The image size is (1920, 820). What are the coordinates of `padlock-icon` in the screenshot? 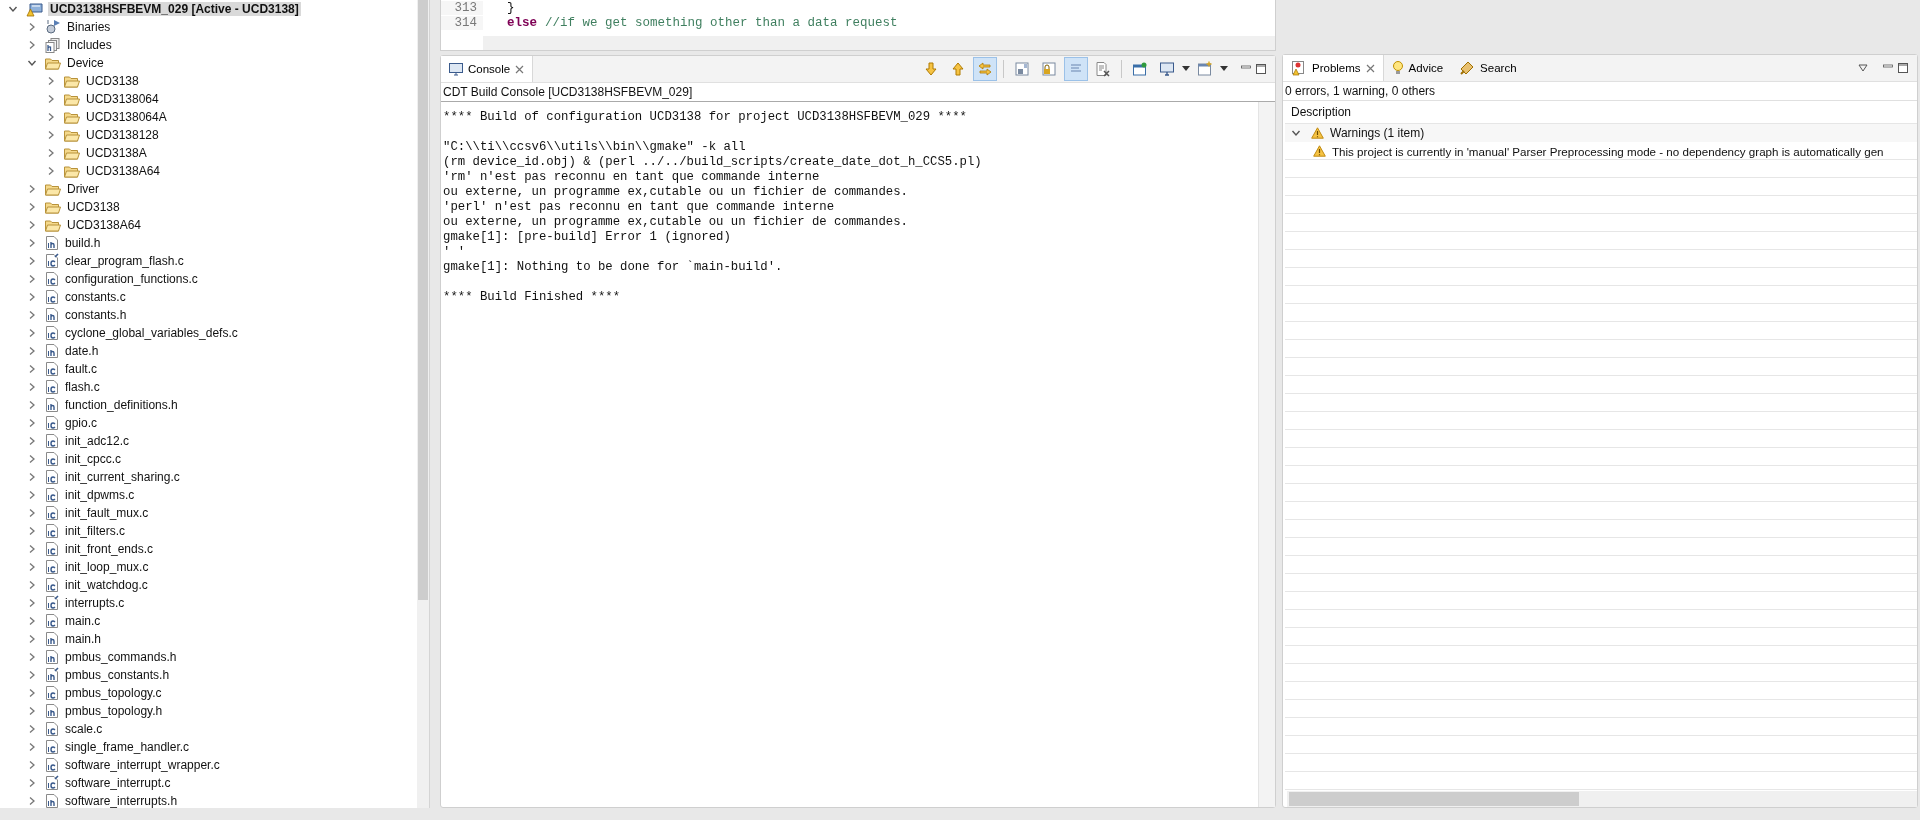 It's located at (1049, 69).